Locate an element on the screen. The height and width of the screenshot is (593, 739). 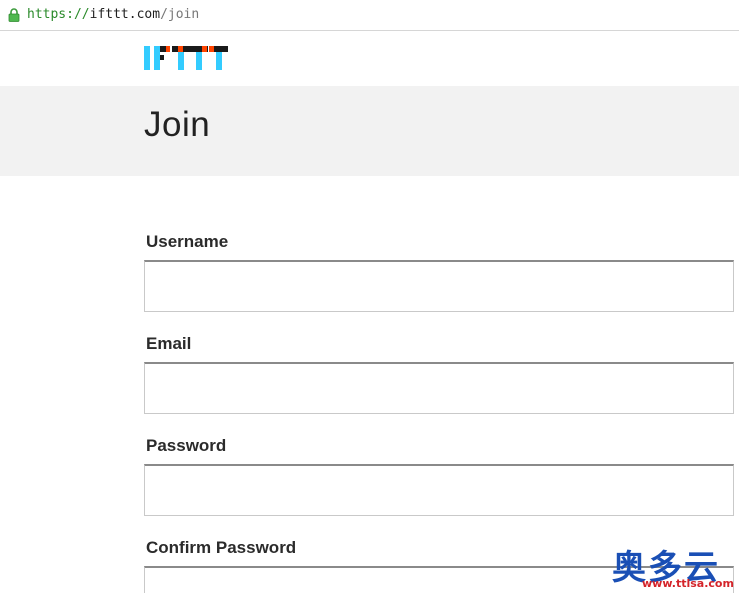
watermark-url: www.ttlsa.com is located at coordinates (688, 583).